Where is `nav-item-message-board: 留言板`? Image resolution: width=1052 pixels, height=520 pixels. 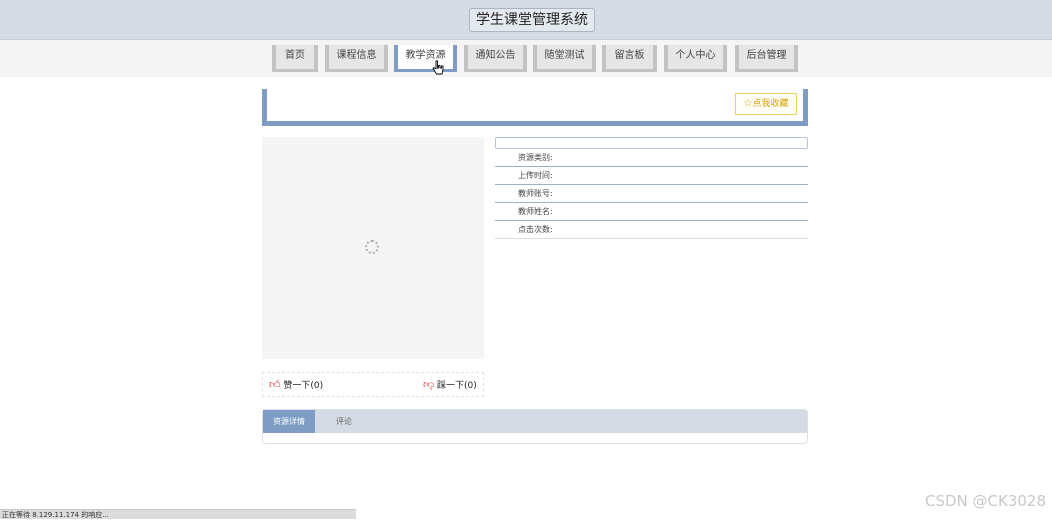
nav-item-message-board: 留言板 is located at coordinates (629, 58).